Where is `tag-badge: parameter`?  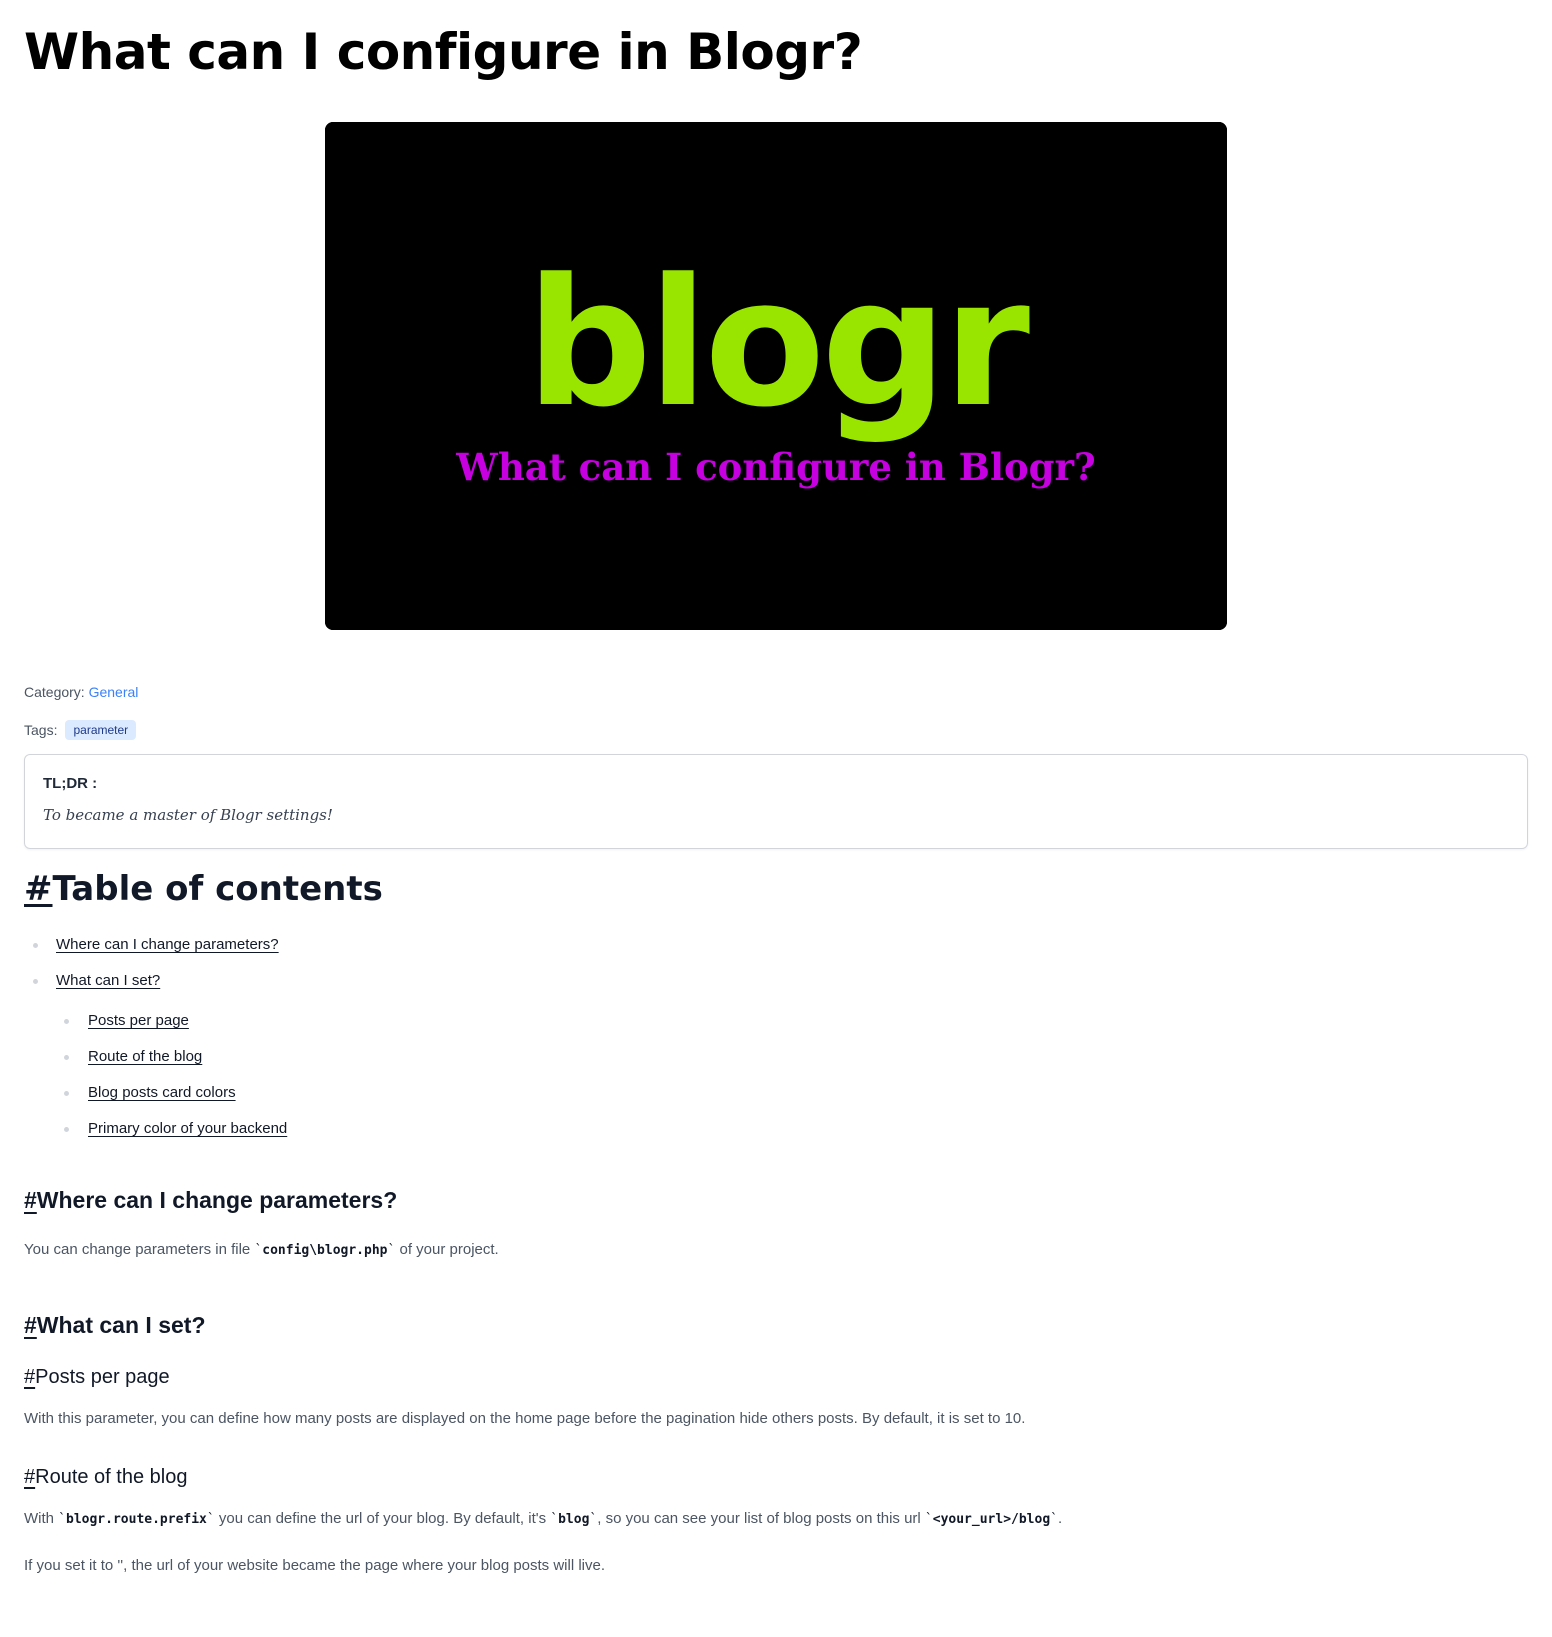
tag-badge: parameter is located at coordinates (101, 730).